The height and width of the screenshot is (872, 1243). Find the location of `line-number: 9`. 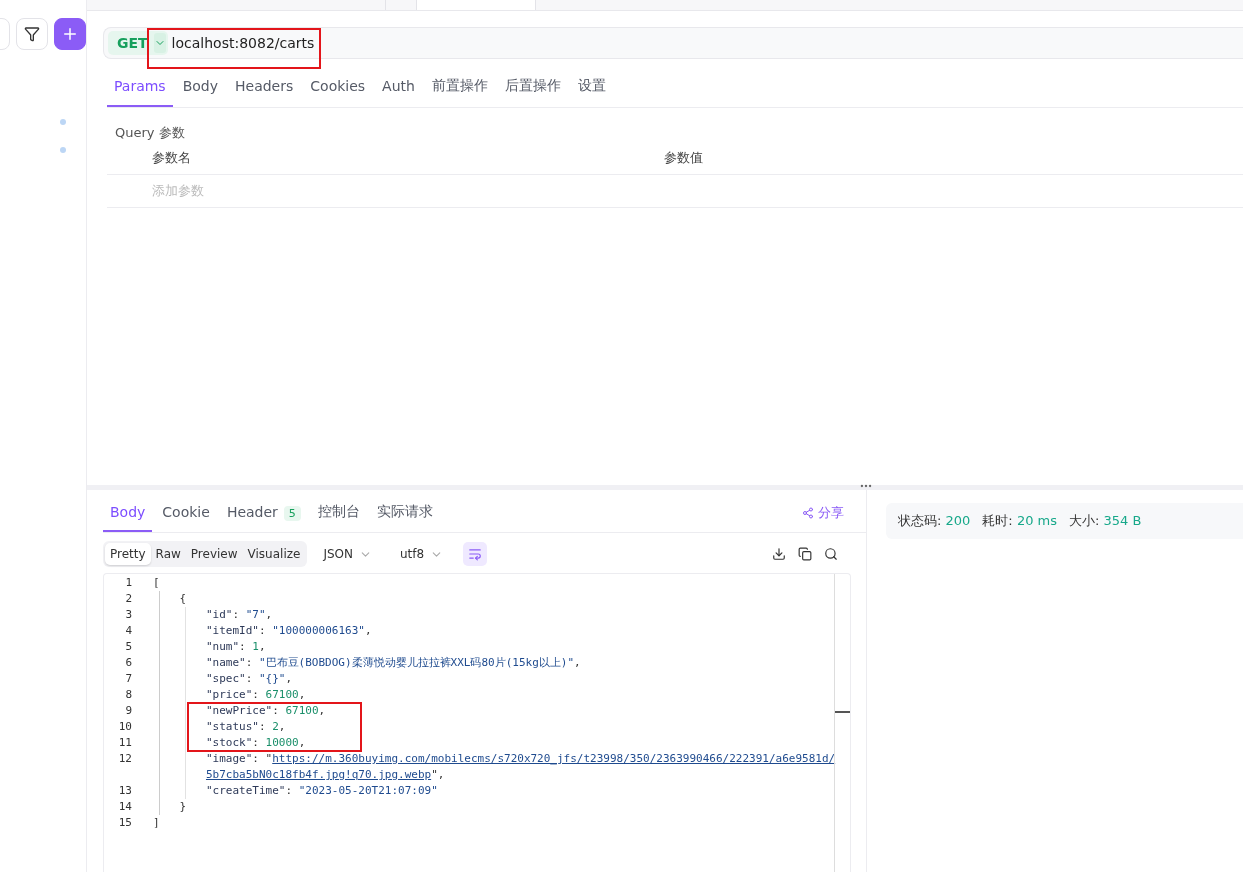

line-number: 9 is located at coordinates (128, 711).